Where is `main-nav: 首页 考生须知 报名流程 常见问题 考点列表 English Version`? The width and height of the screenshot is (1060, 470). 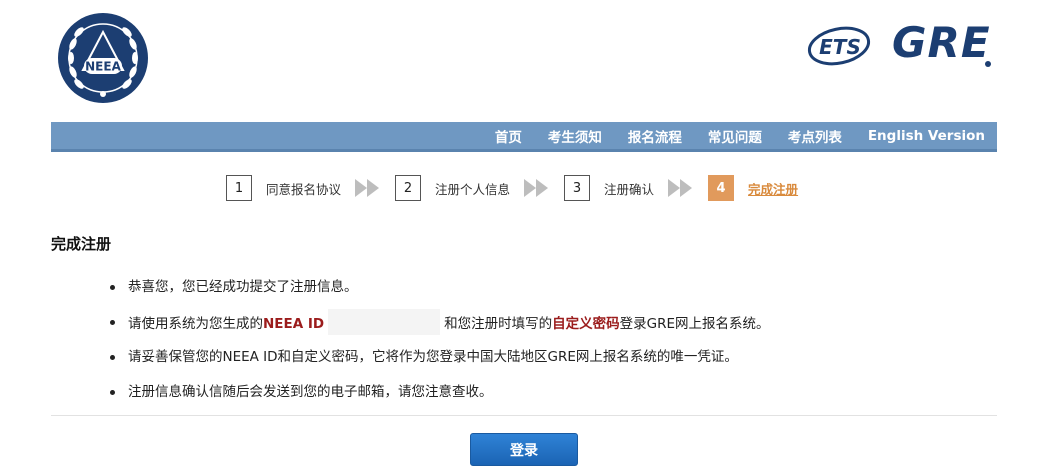
main-nav: 首页 考生须知 报名流程 常见问题 考点列表 English Version is located at coordinates (524, 137).